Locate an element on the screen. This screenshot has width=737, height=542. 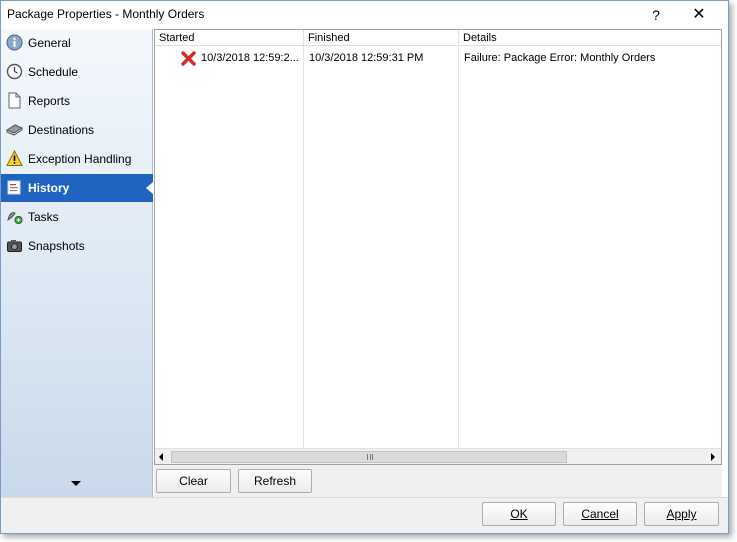
cancel-label: Cancel is located at coordinates (600, 514).